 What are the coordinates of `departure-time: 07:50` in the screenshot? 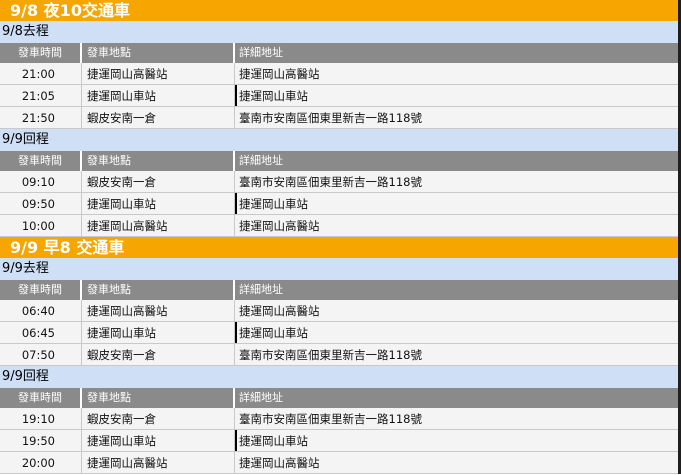 It's located at (41, 354).